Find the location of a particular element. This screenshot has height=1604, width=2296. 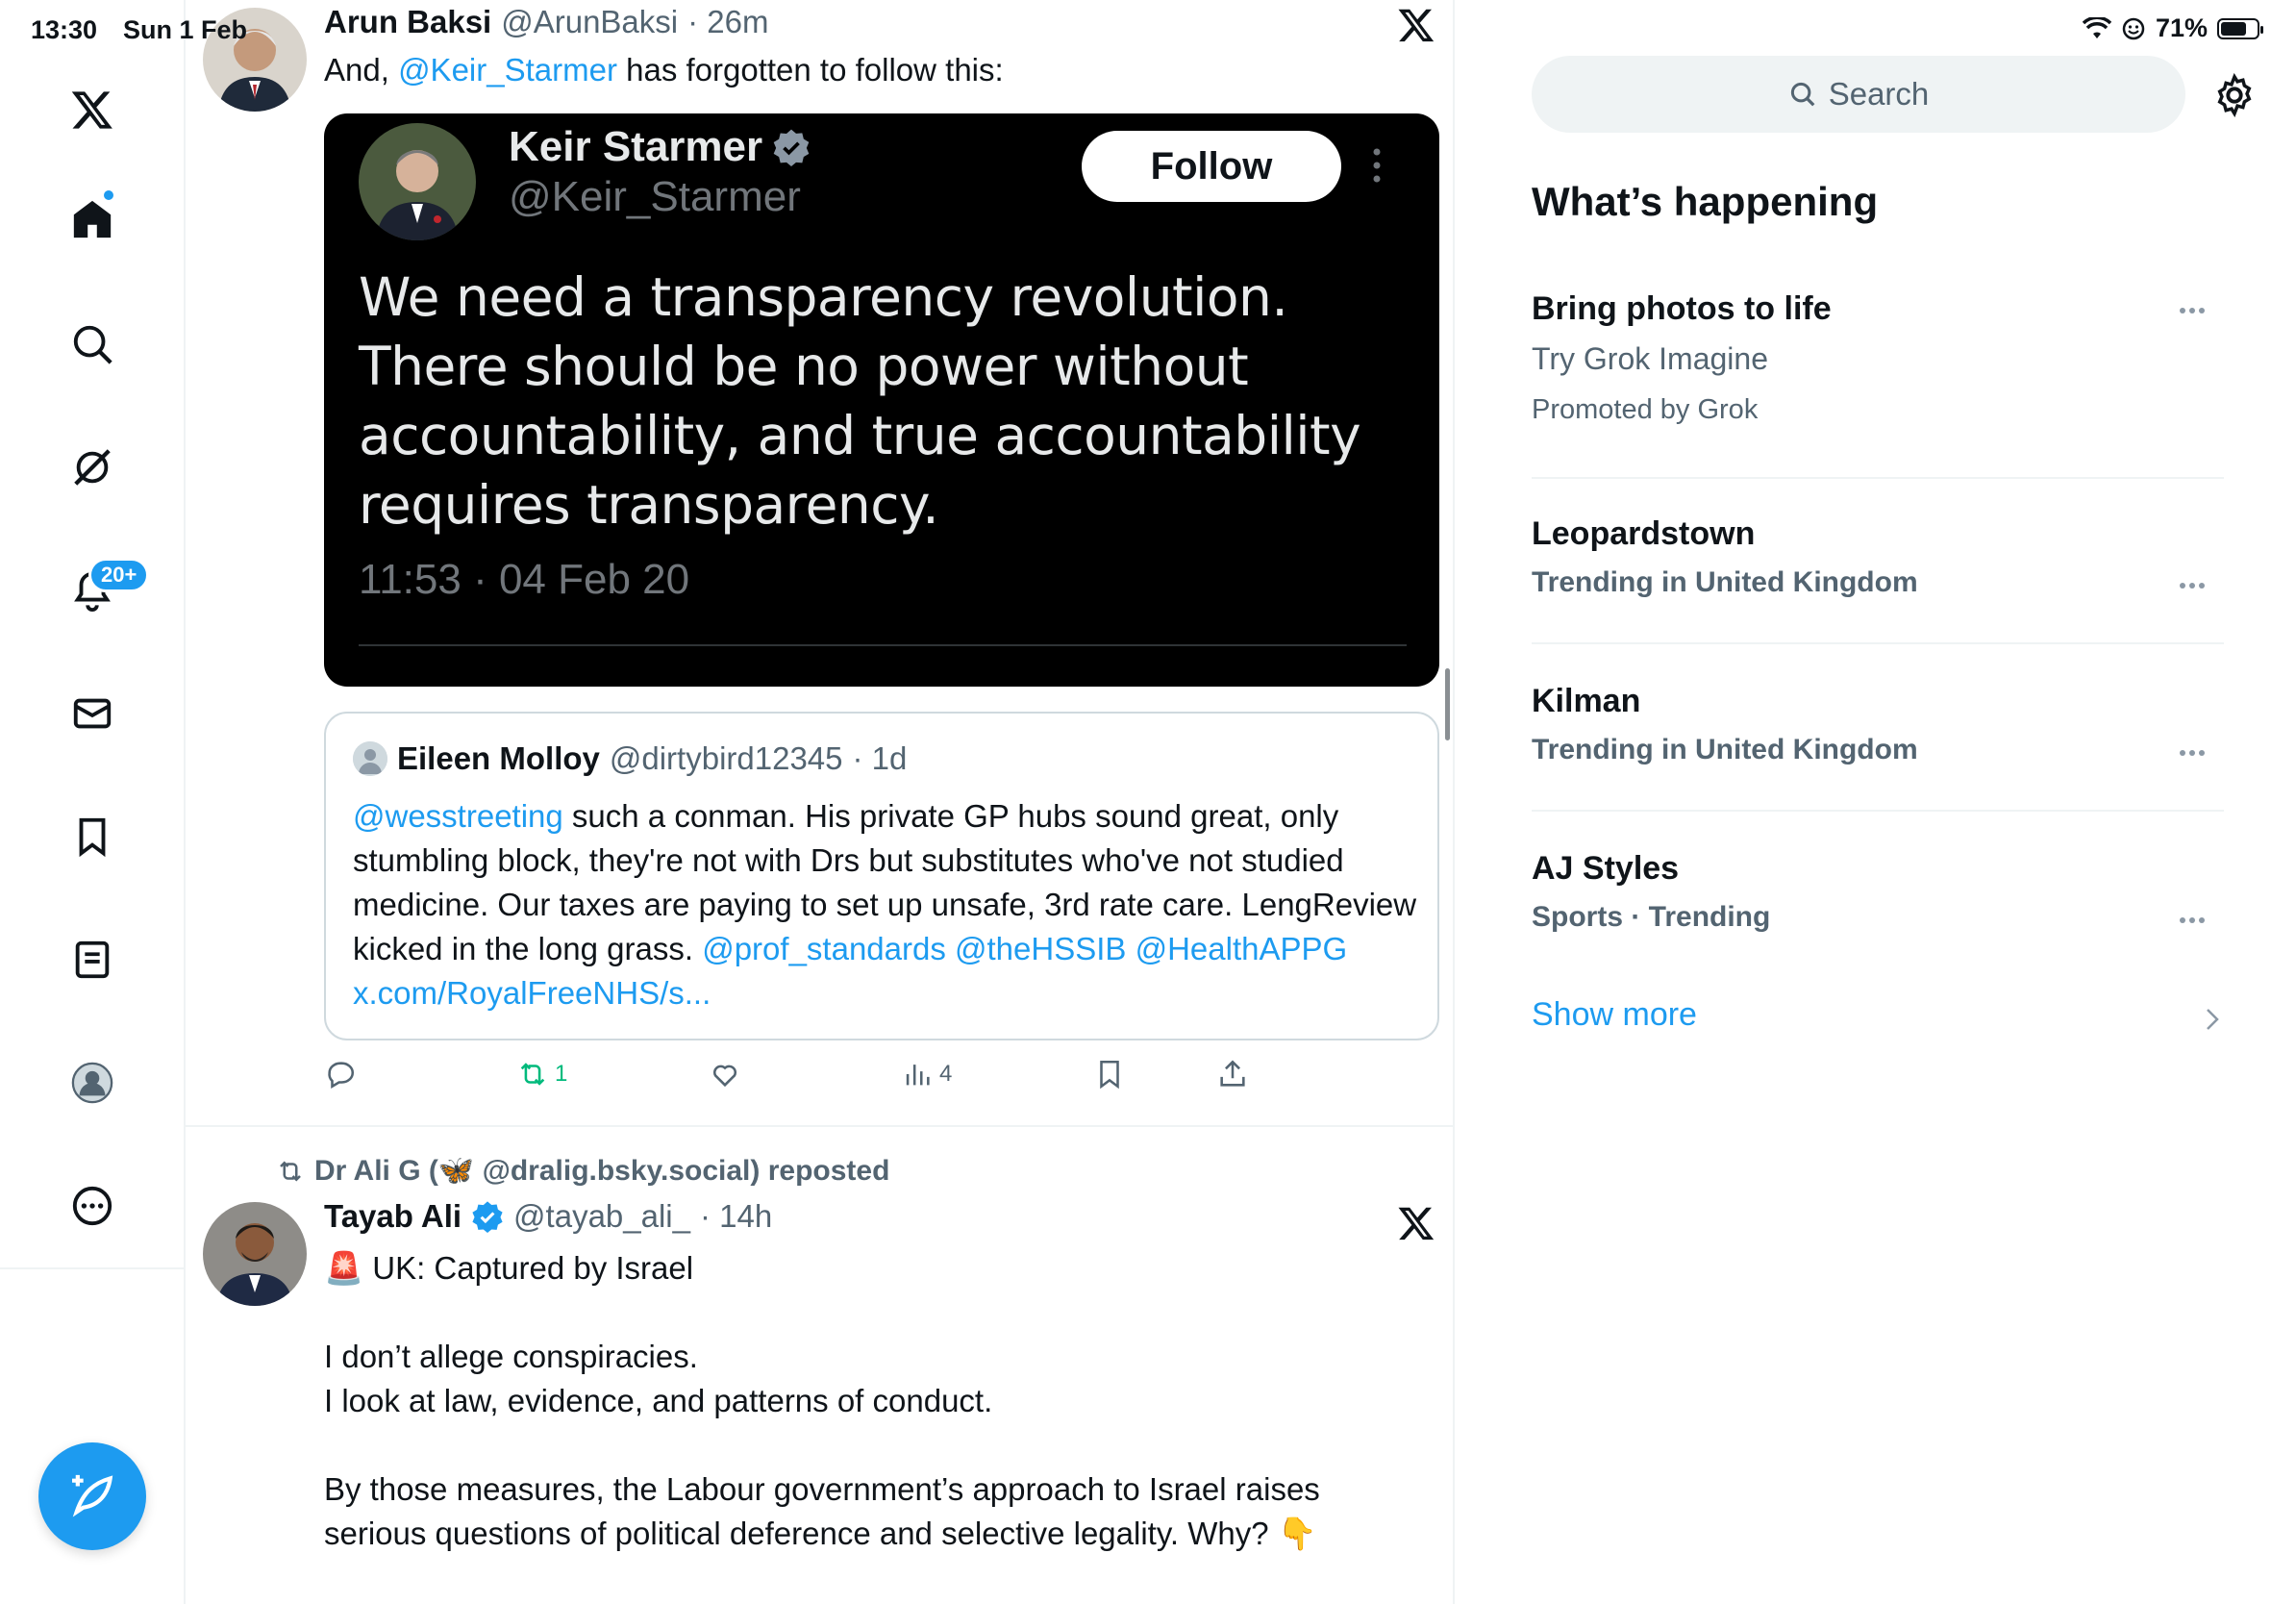

screenshot-timestamp: 11:53 · 04 Feb 20 is located at coordinates (524, 579).